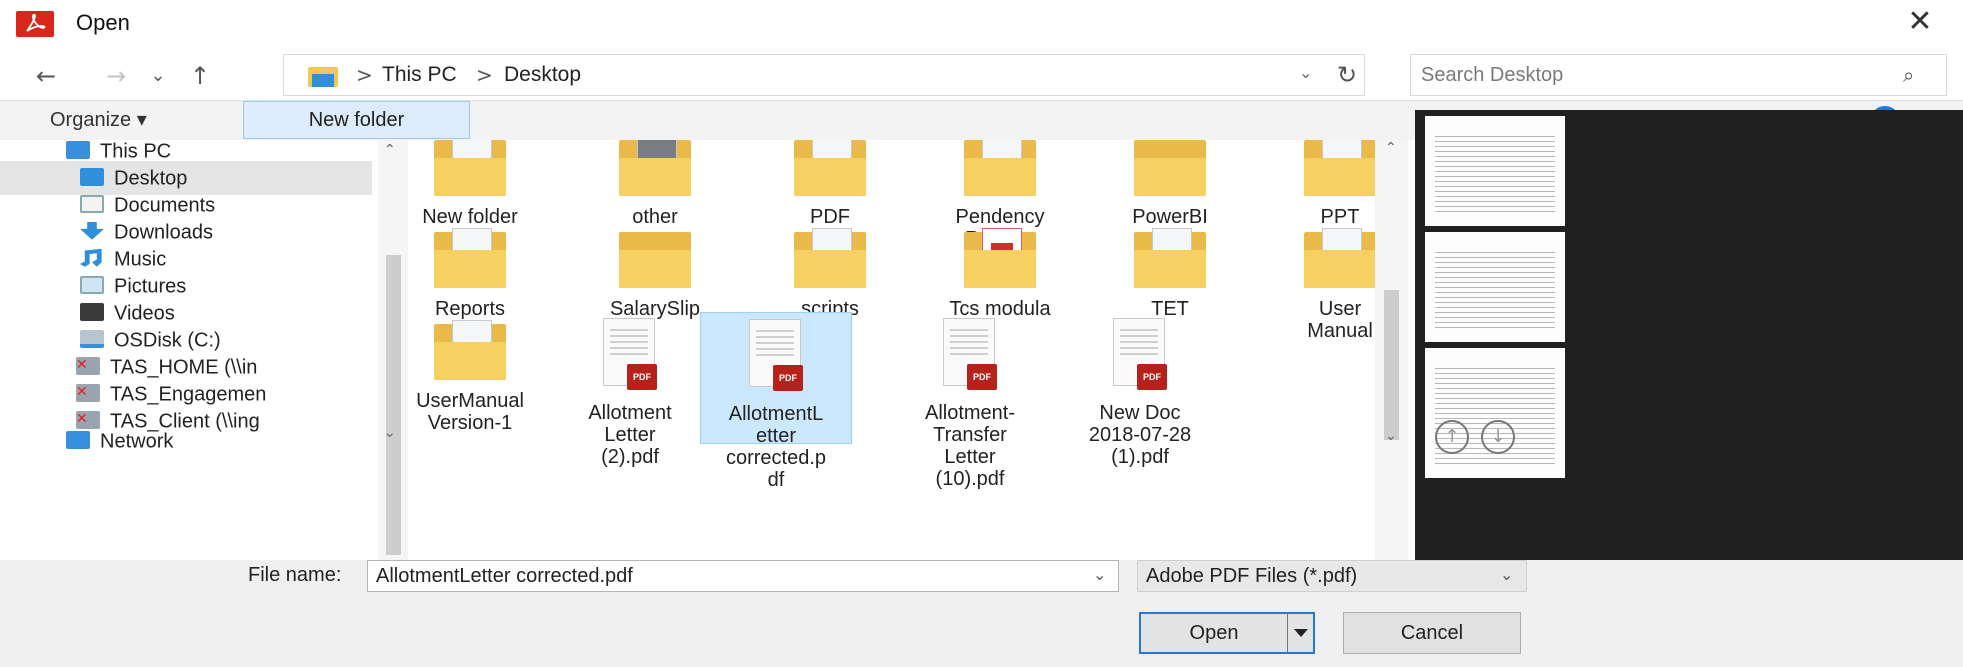 This screenshot has height=667, width=1963. What do you see at coordinates (116, 76) in the screenshot?
I see `forward-button: →` at bounding box center [116, 76].